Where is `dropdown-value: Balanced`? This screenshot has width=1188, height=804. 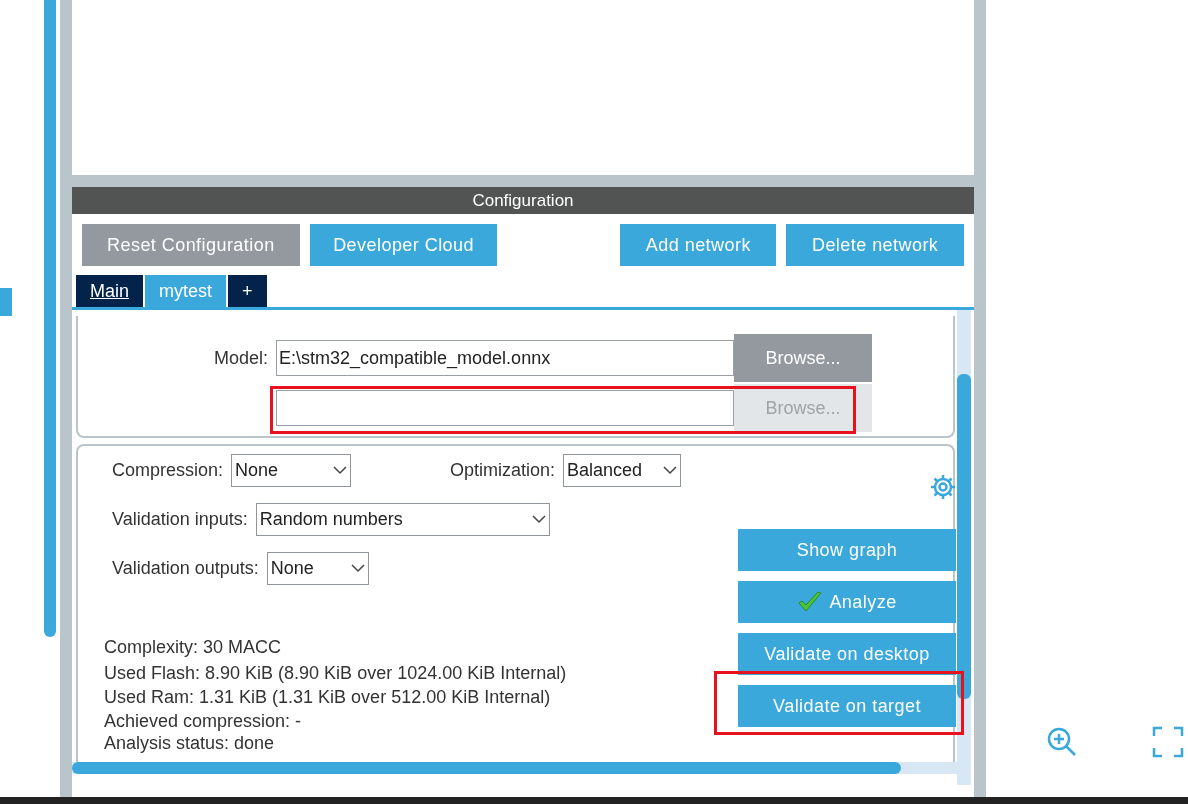 dropdown-value: Balanced is located at coordinates (605, 470).